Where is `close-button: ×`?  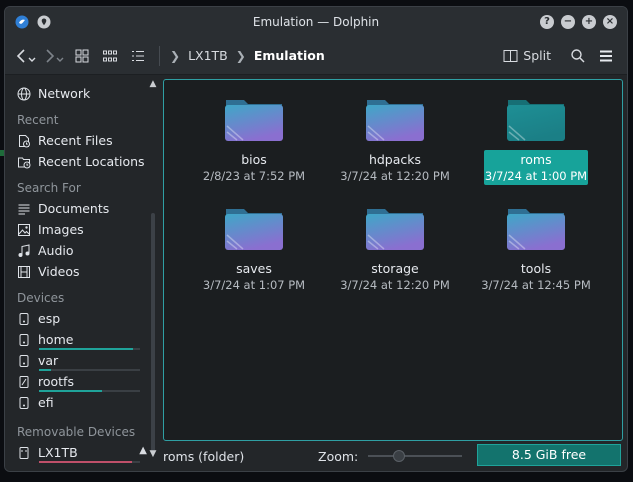
close-button: × is located at coordinates (610, 22).